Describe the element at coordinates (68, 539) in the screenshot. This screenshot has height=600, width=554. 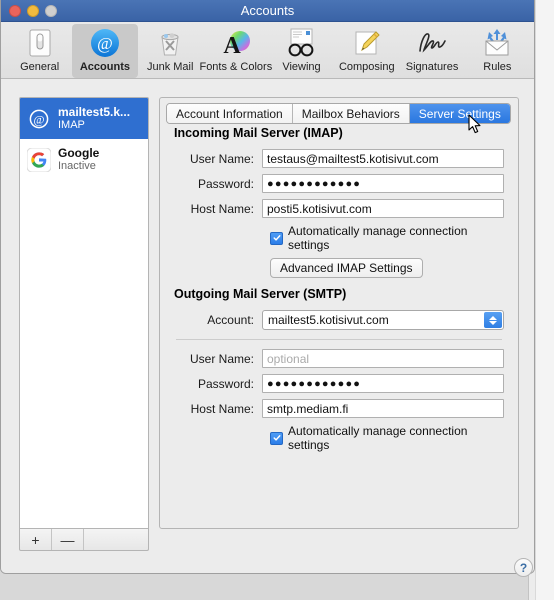
I see `remove-account-button: —` at that location.